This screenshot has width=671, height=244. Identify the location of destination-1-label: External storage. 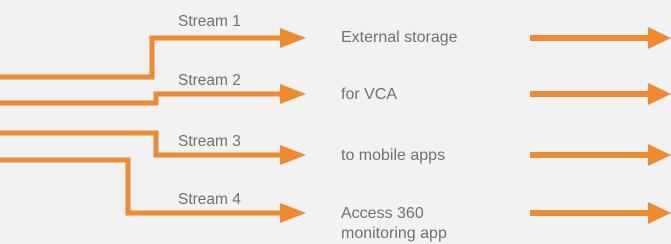
(399, 37).